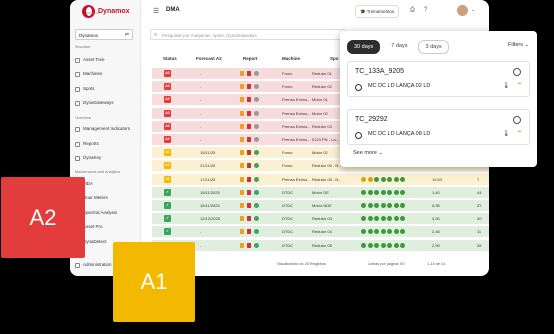 The width and height of the screenshot is (554, 334). I want to click on footer-info: Visualizando os 25 Registros, so click(301, 264).